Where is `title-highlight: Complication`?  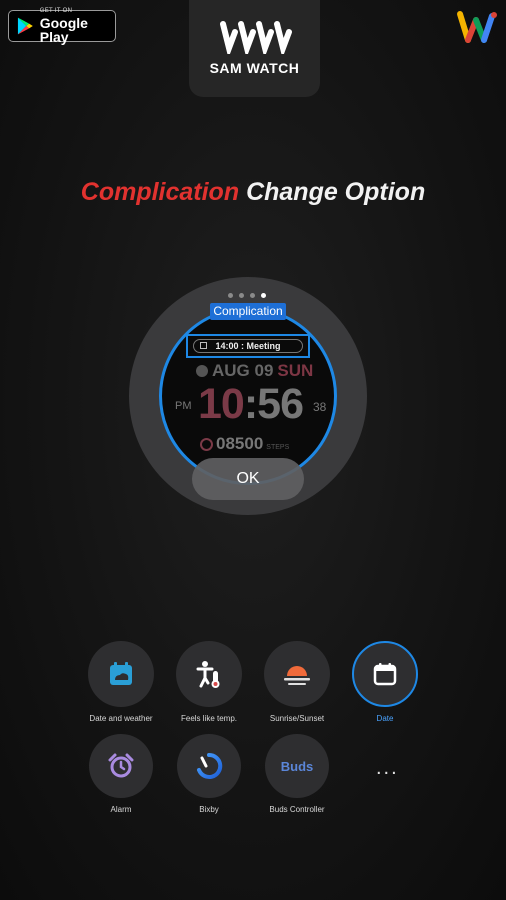
title-highlight: Complication is located at coordinates (160, 192).